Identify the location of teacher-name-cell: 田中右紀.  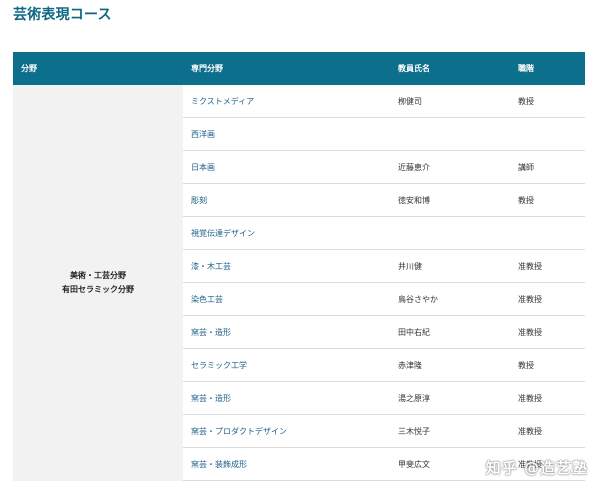
(450, 332).